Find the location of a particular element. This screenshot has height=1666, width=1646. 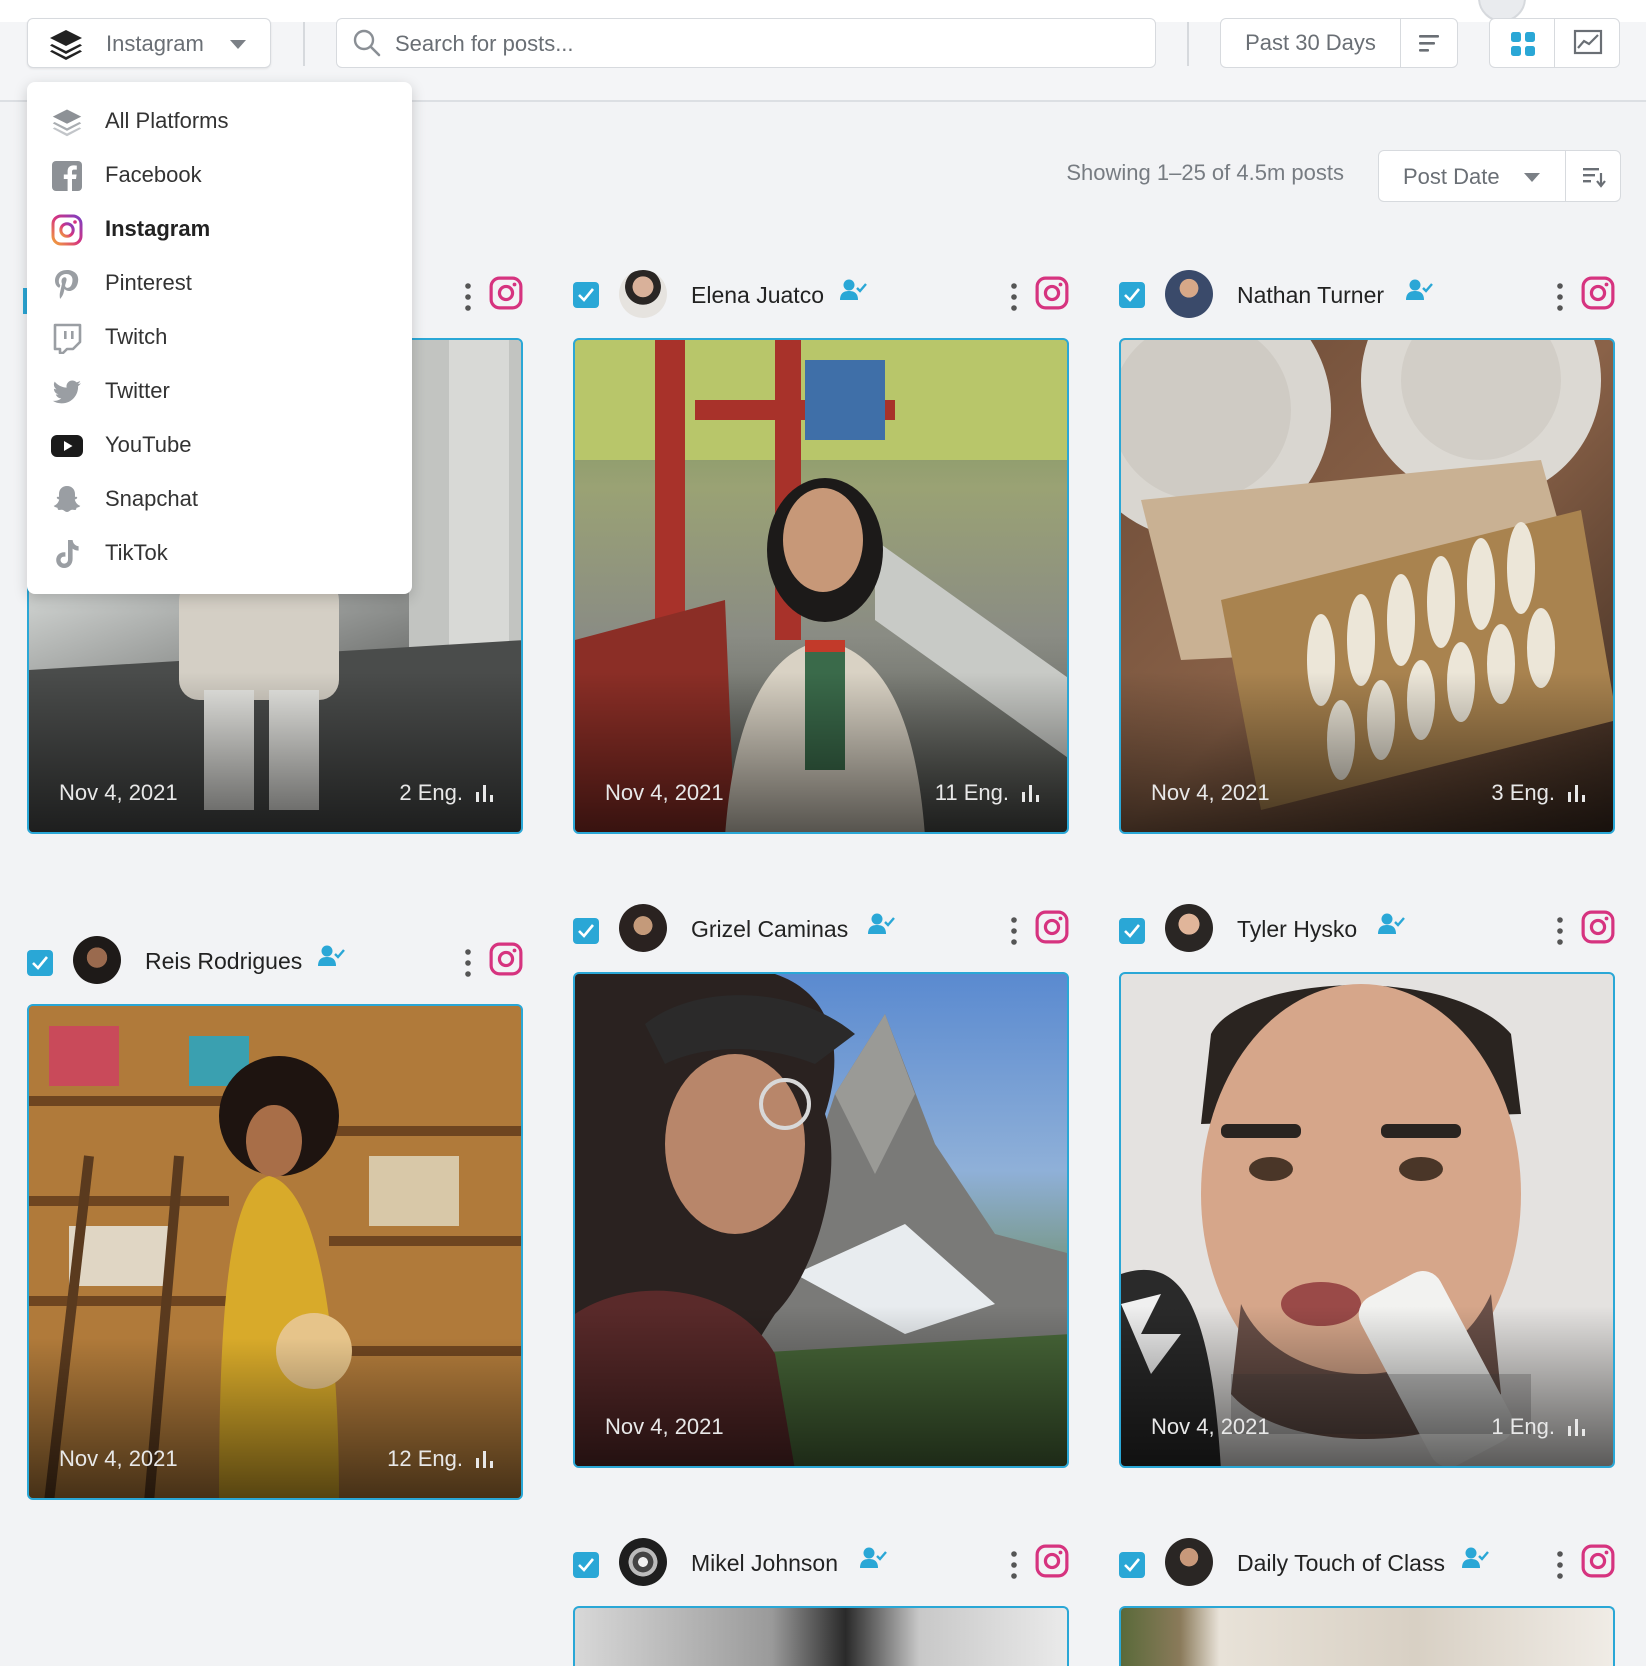

sort-direction-button is located at coordinates (1593, 176).